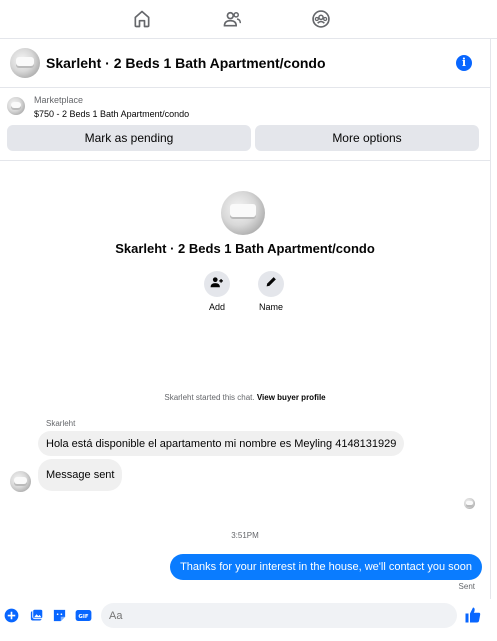 The width and height of the screenshot is (497, 641). Describe the element at coordinates (216, 307) in the screenshot. I see `add-label: Add` at that location.